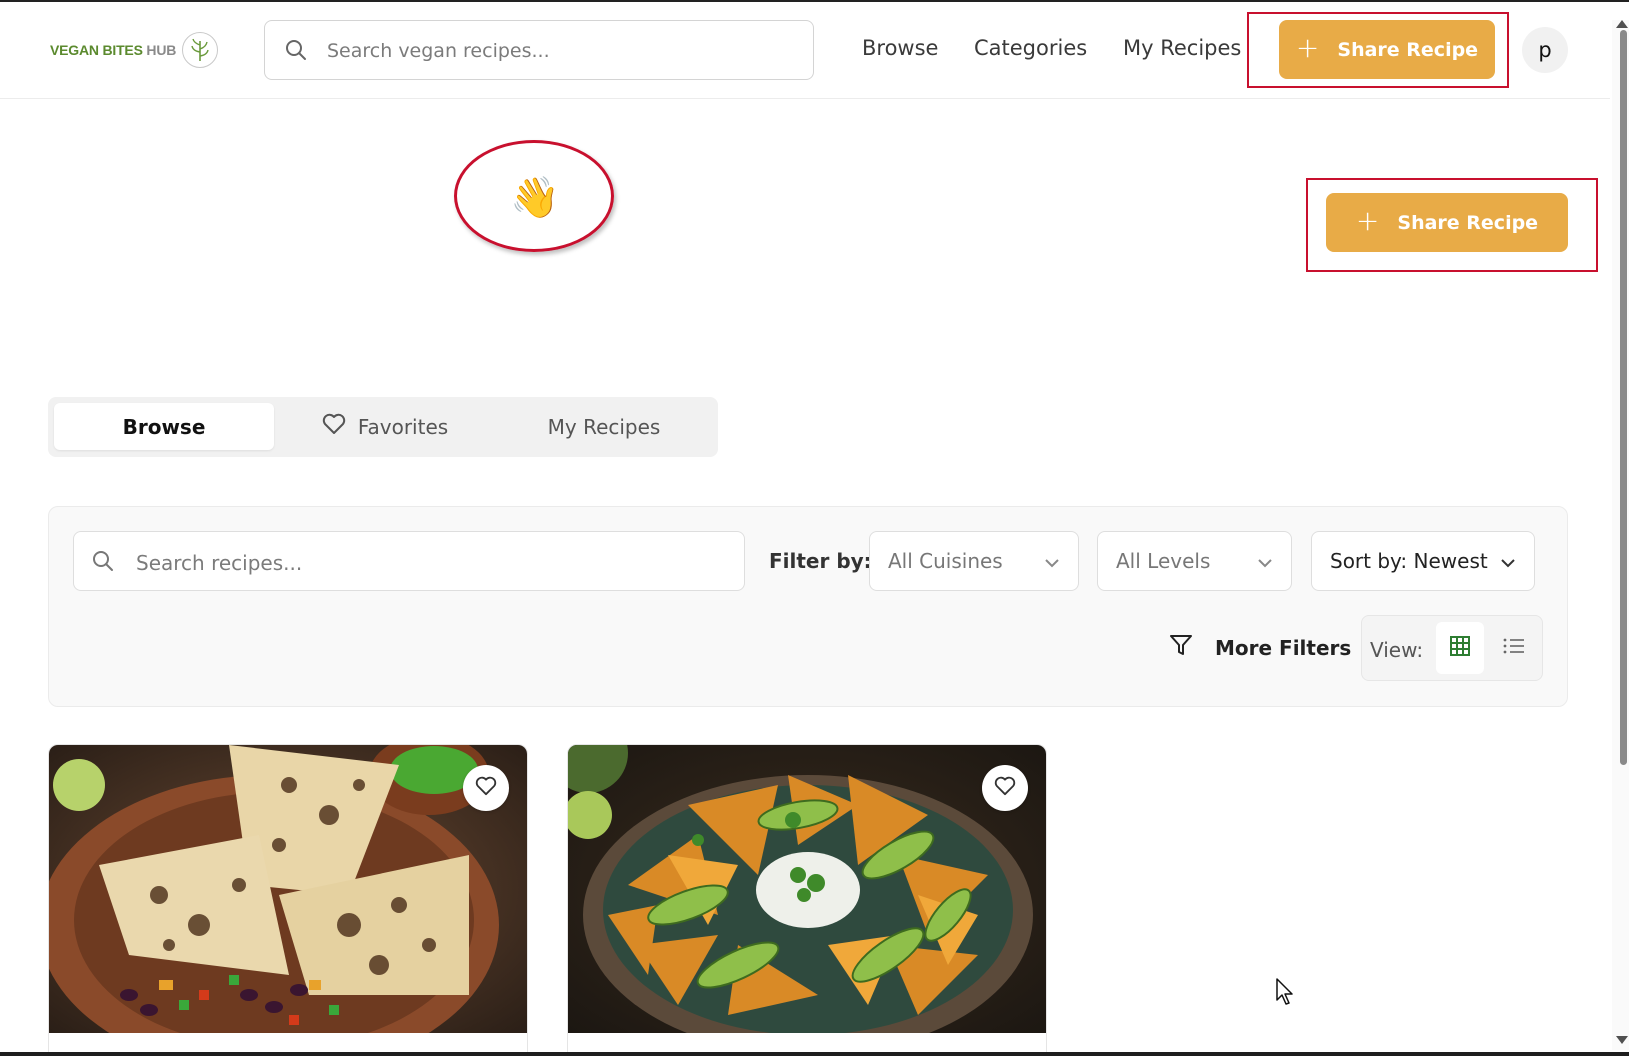 The image size is (1629, 1056). I want to click on nav-browse-link: Browse, so click(900, 48).